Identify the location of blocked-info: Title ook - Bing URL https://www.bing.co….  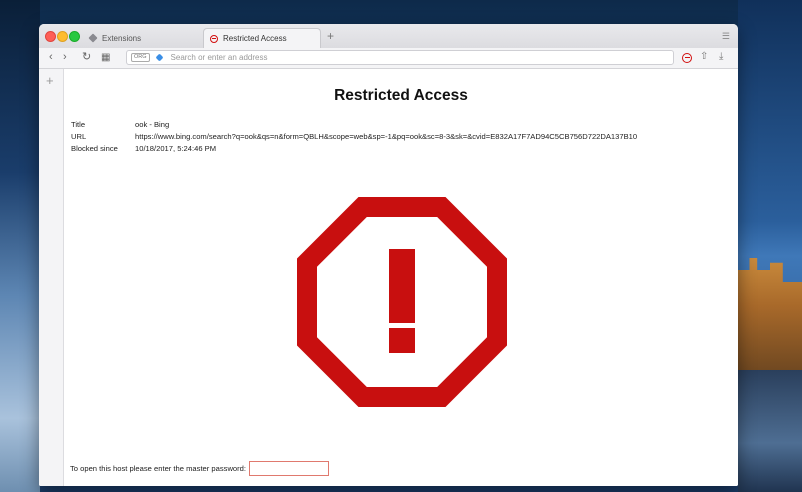
(354, 137).